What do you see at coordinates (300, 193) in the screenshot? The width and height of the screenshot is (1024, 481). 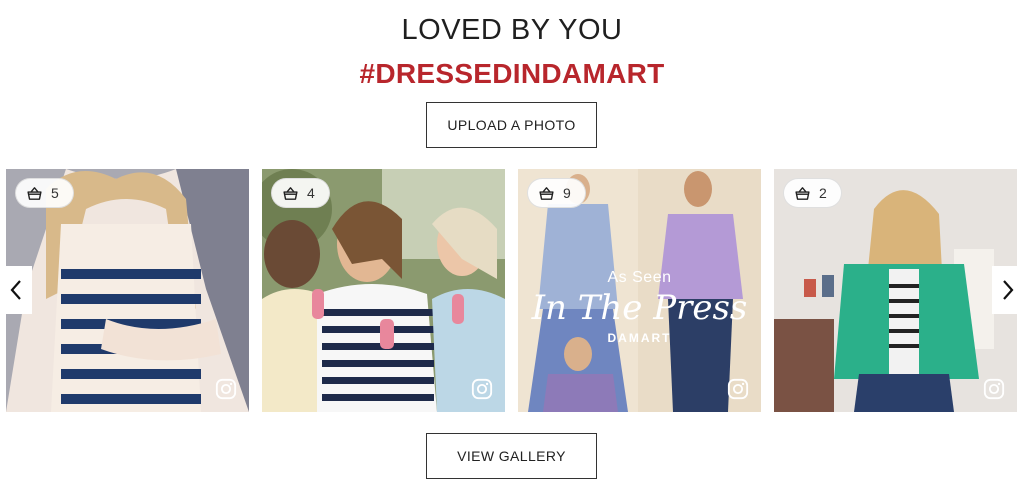 I see `product-count-badge: 4` at bounding box center [300, 193].